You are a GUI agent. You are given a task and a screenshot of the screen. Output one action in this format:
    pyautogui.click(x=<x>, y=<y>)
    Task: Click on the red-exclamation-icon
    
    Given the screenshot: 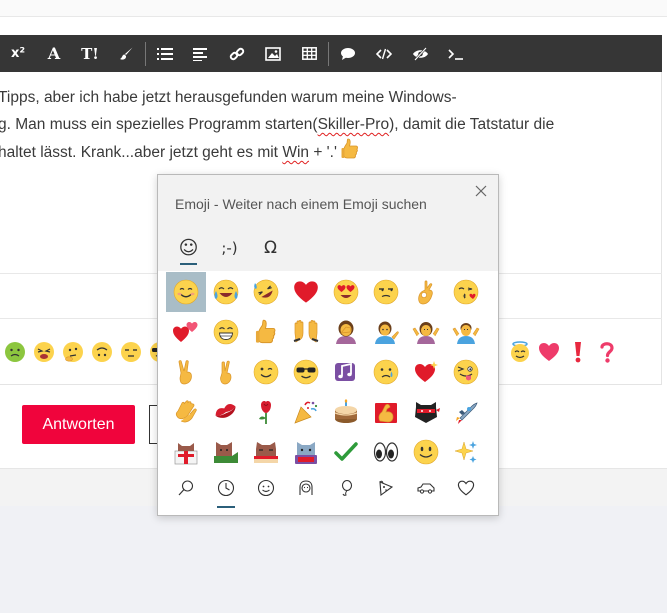 What is the action you would take?
    pyautogui.click(x=577, y=352)
    